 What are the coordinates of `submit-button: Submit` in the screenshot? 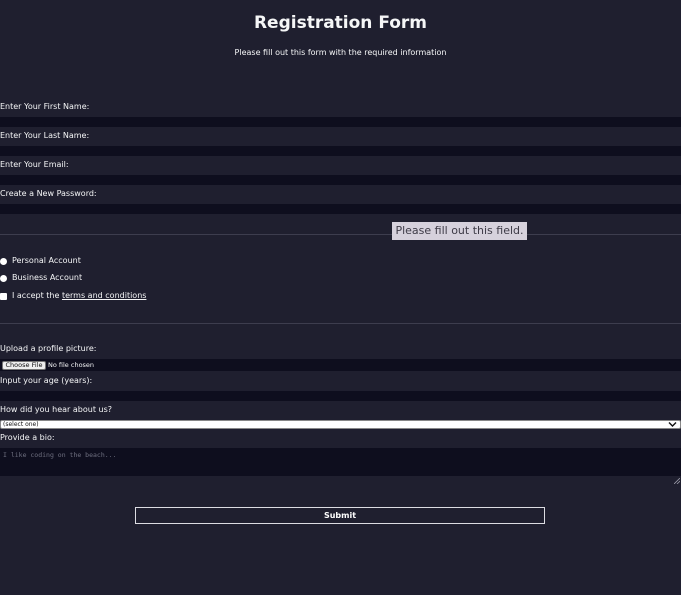 It's located at (340, 515).